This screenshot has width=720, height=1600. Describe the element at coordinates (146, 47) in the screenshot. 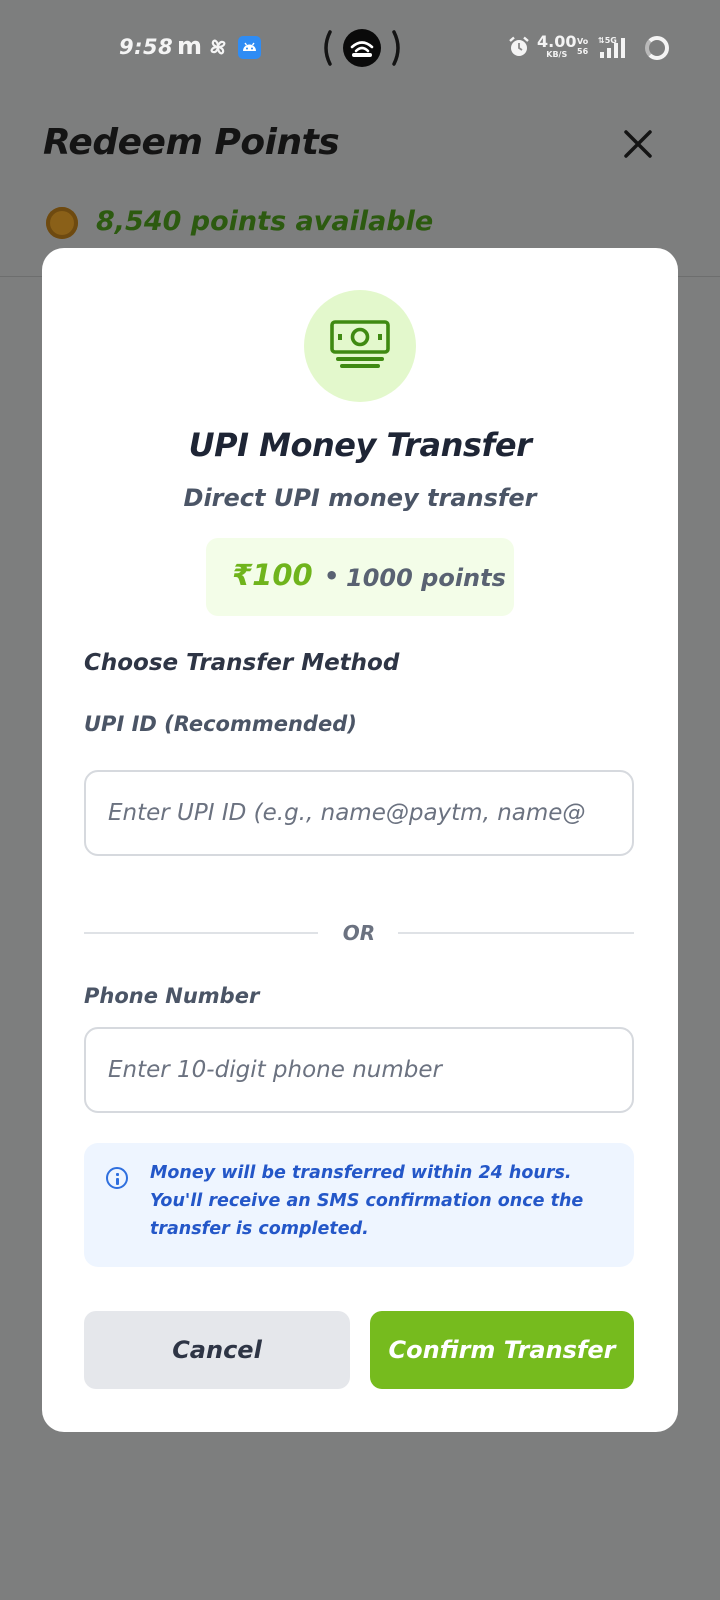

I see `status-time: 9:58` at that location.